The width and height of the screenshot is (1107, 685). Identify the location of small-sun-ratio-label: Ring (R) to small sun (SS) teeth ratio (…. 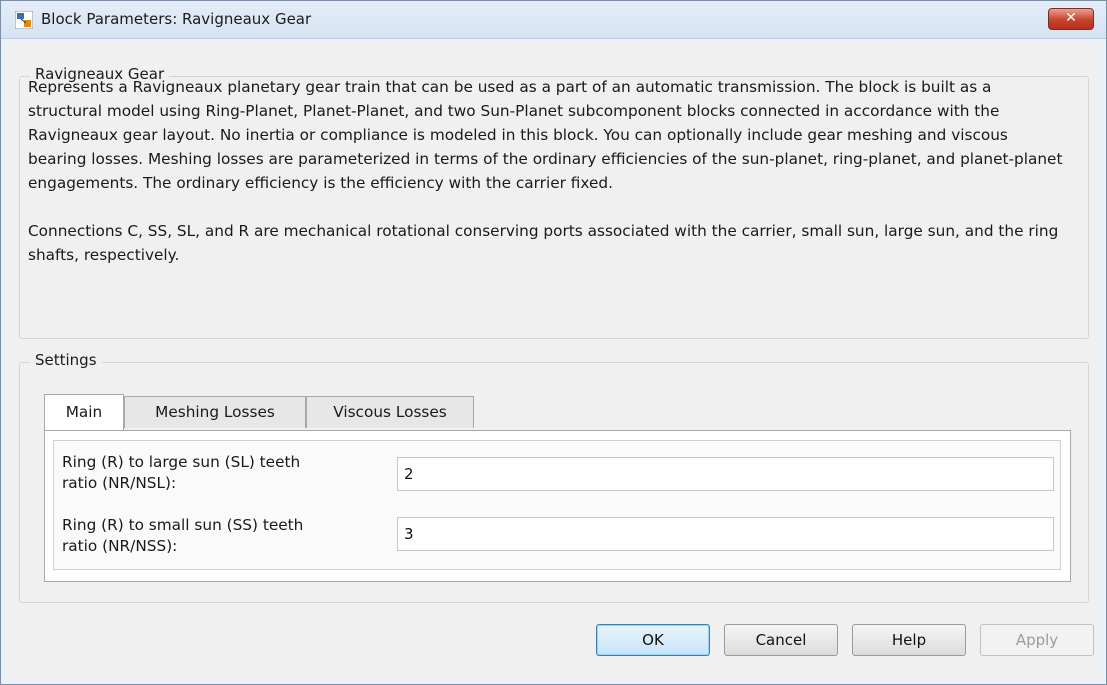
(222, 536).